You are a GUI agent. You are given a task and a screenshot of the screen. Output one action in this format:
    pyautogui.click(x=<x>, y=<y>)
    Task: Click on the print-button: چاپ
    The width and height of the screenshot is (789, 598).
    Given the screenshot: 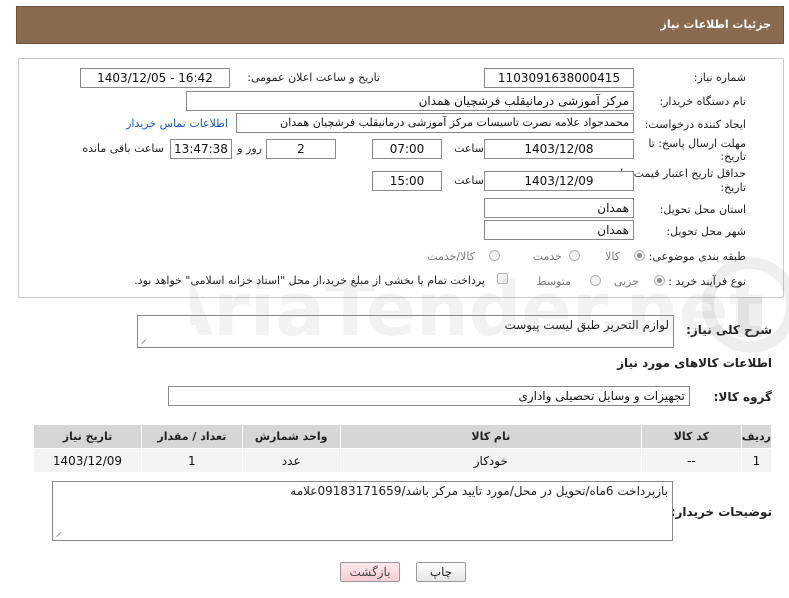 What is the action you would take?
    pyautogui.click(x=441, y=572)
    